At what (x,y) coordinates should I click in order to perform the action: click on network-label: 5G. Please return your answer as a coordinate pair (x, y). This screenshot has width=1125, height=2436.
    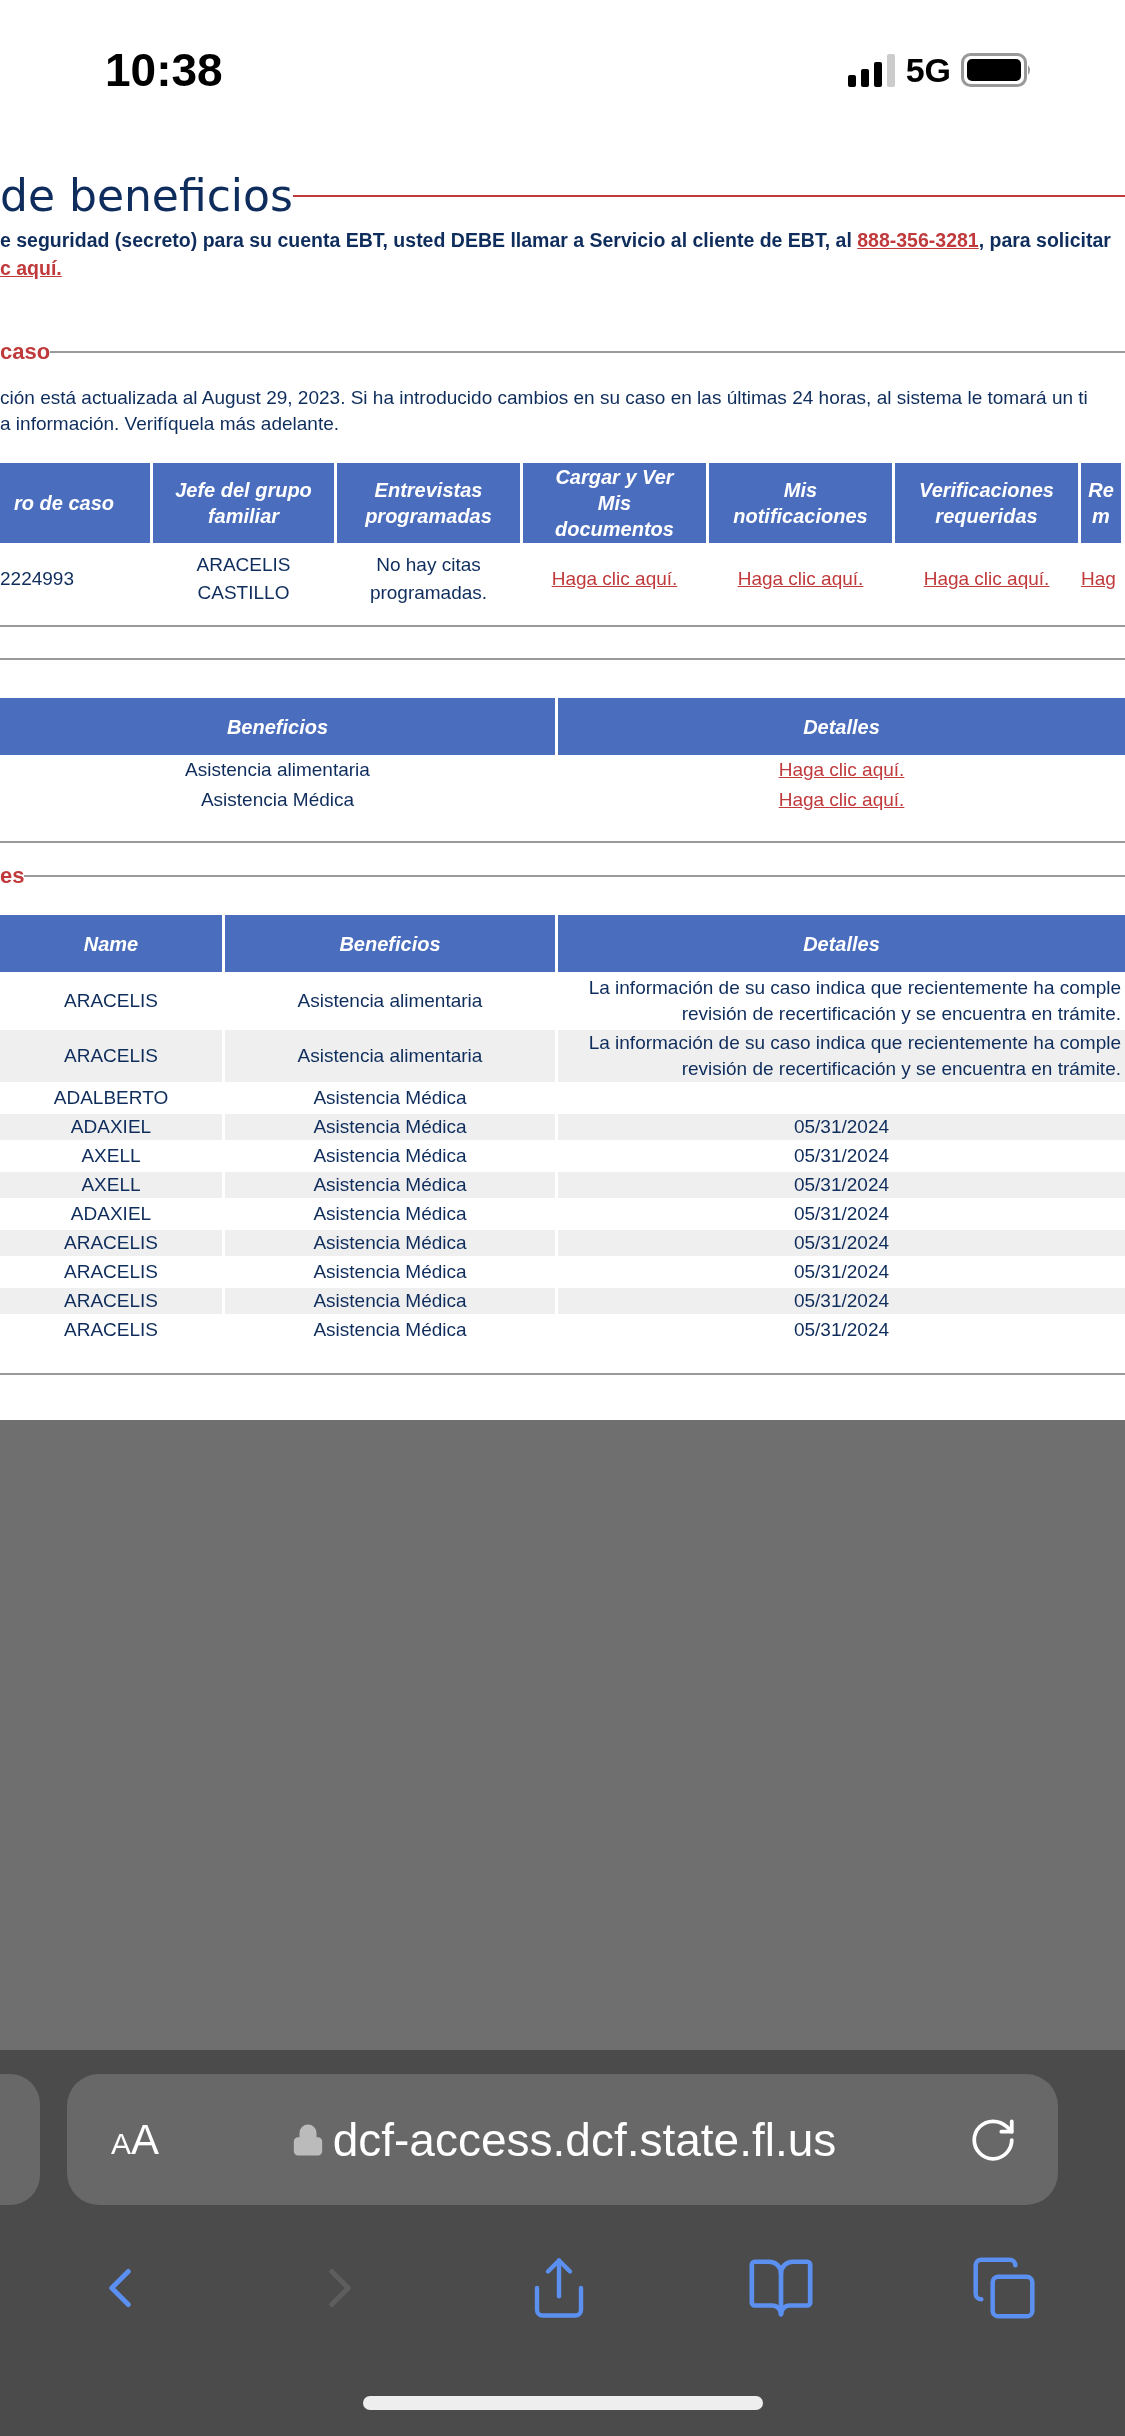
    Looking at the image, I should click on (928, 70).